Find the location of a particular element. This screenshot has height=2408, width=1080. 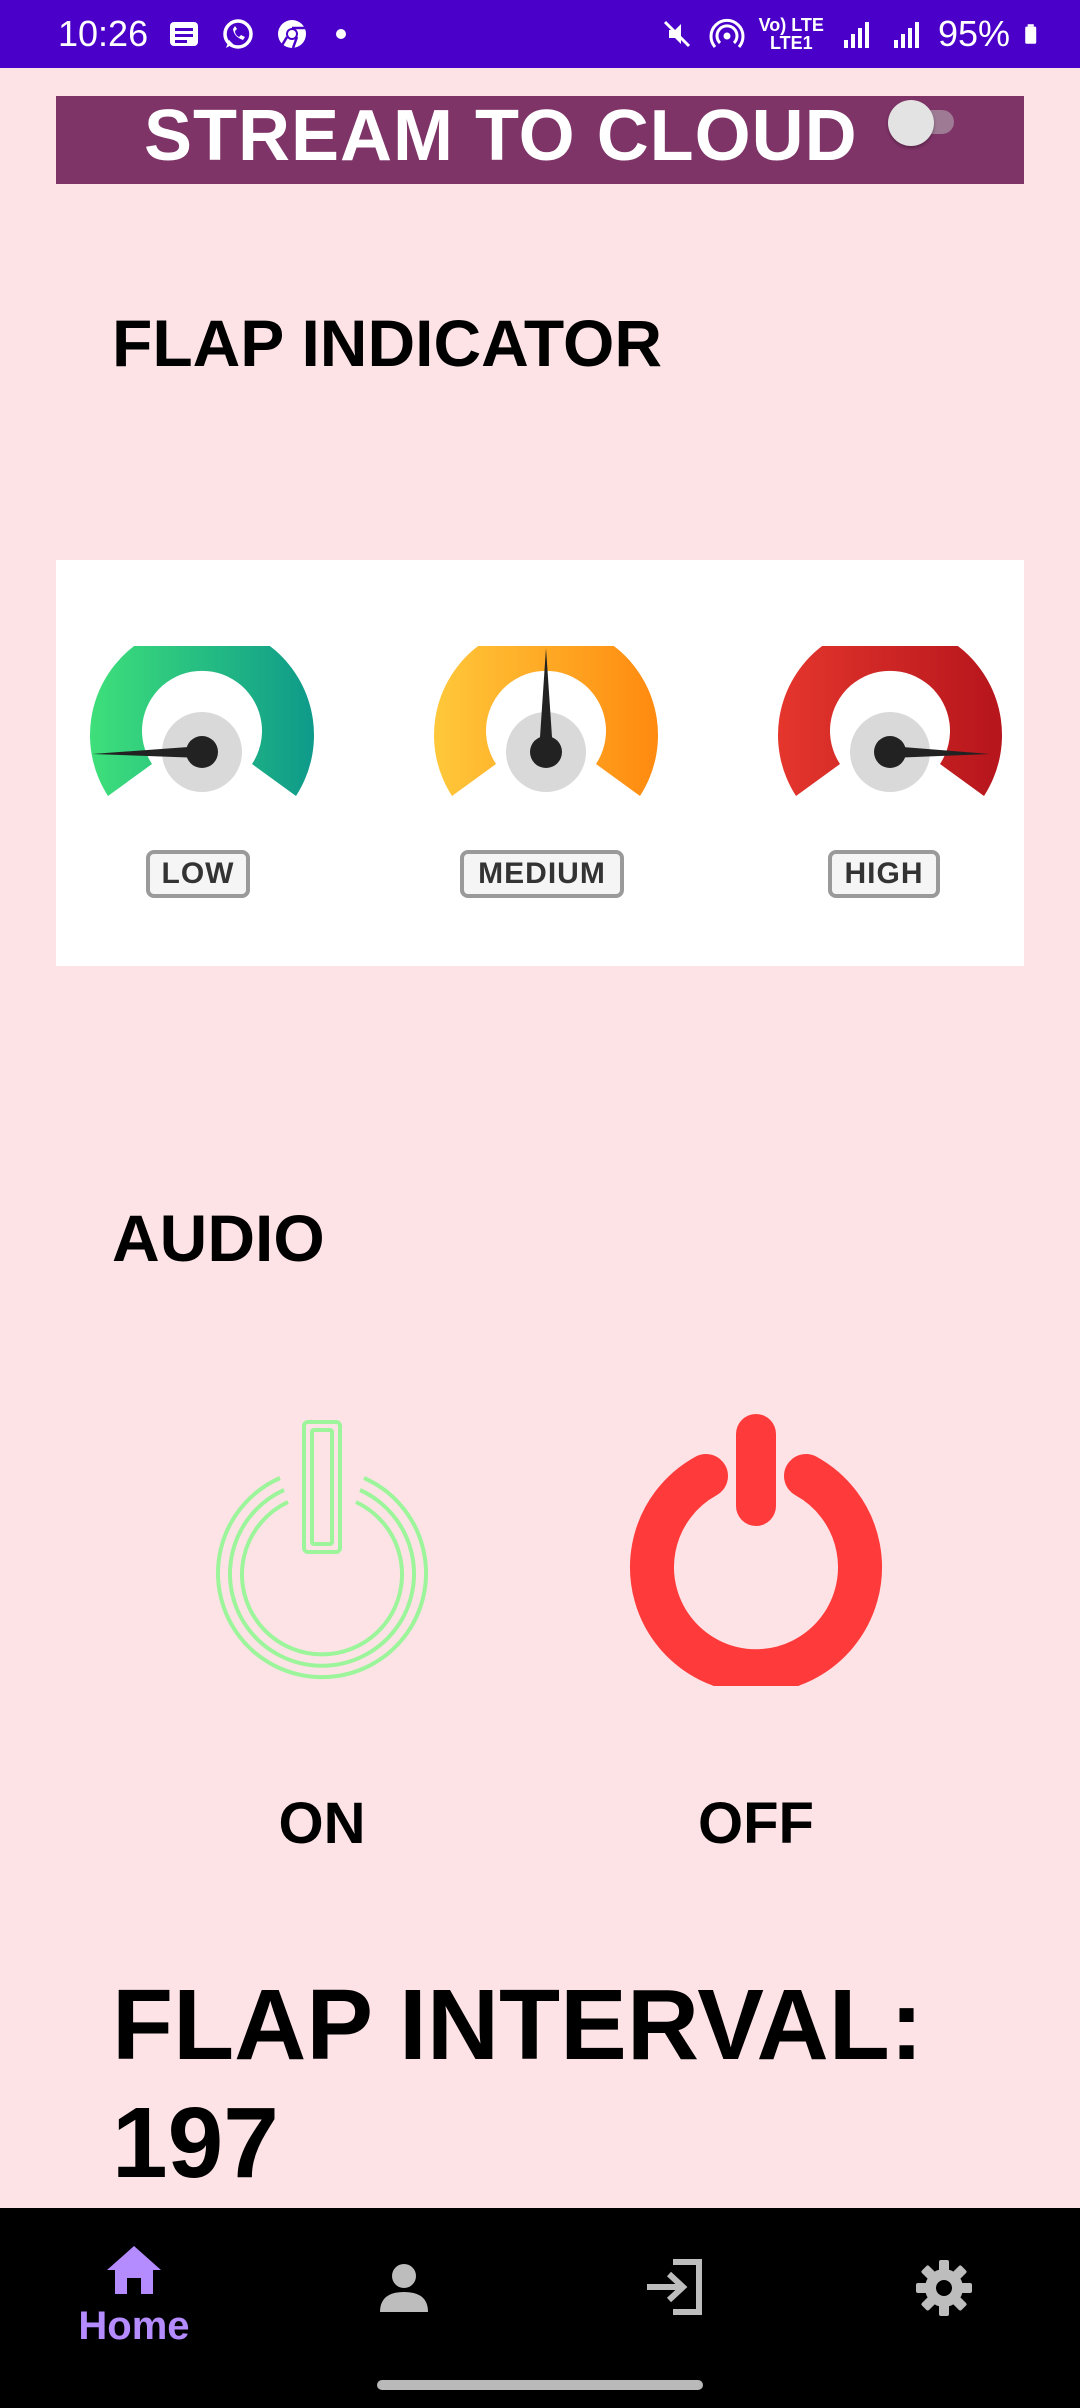

toggle-thumb is located at coordinates (911, 123).